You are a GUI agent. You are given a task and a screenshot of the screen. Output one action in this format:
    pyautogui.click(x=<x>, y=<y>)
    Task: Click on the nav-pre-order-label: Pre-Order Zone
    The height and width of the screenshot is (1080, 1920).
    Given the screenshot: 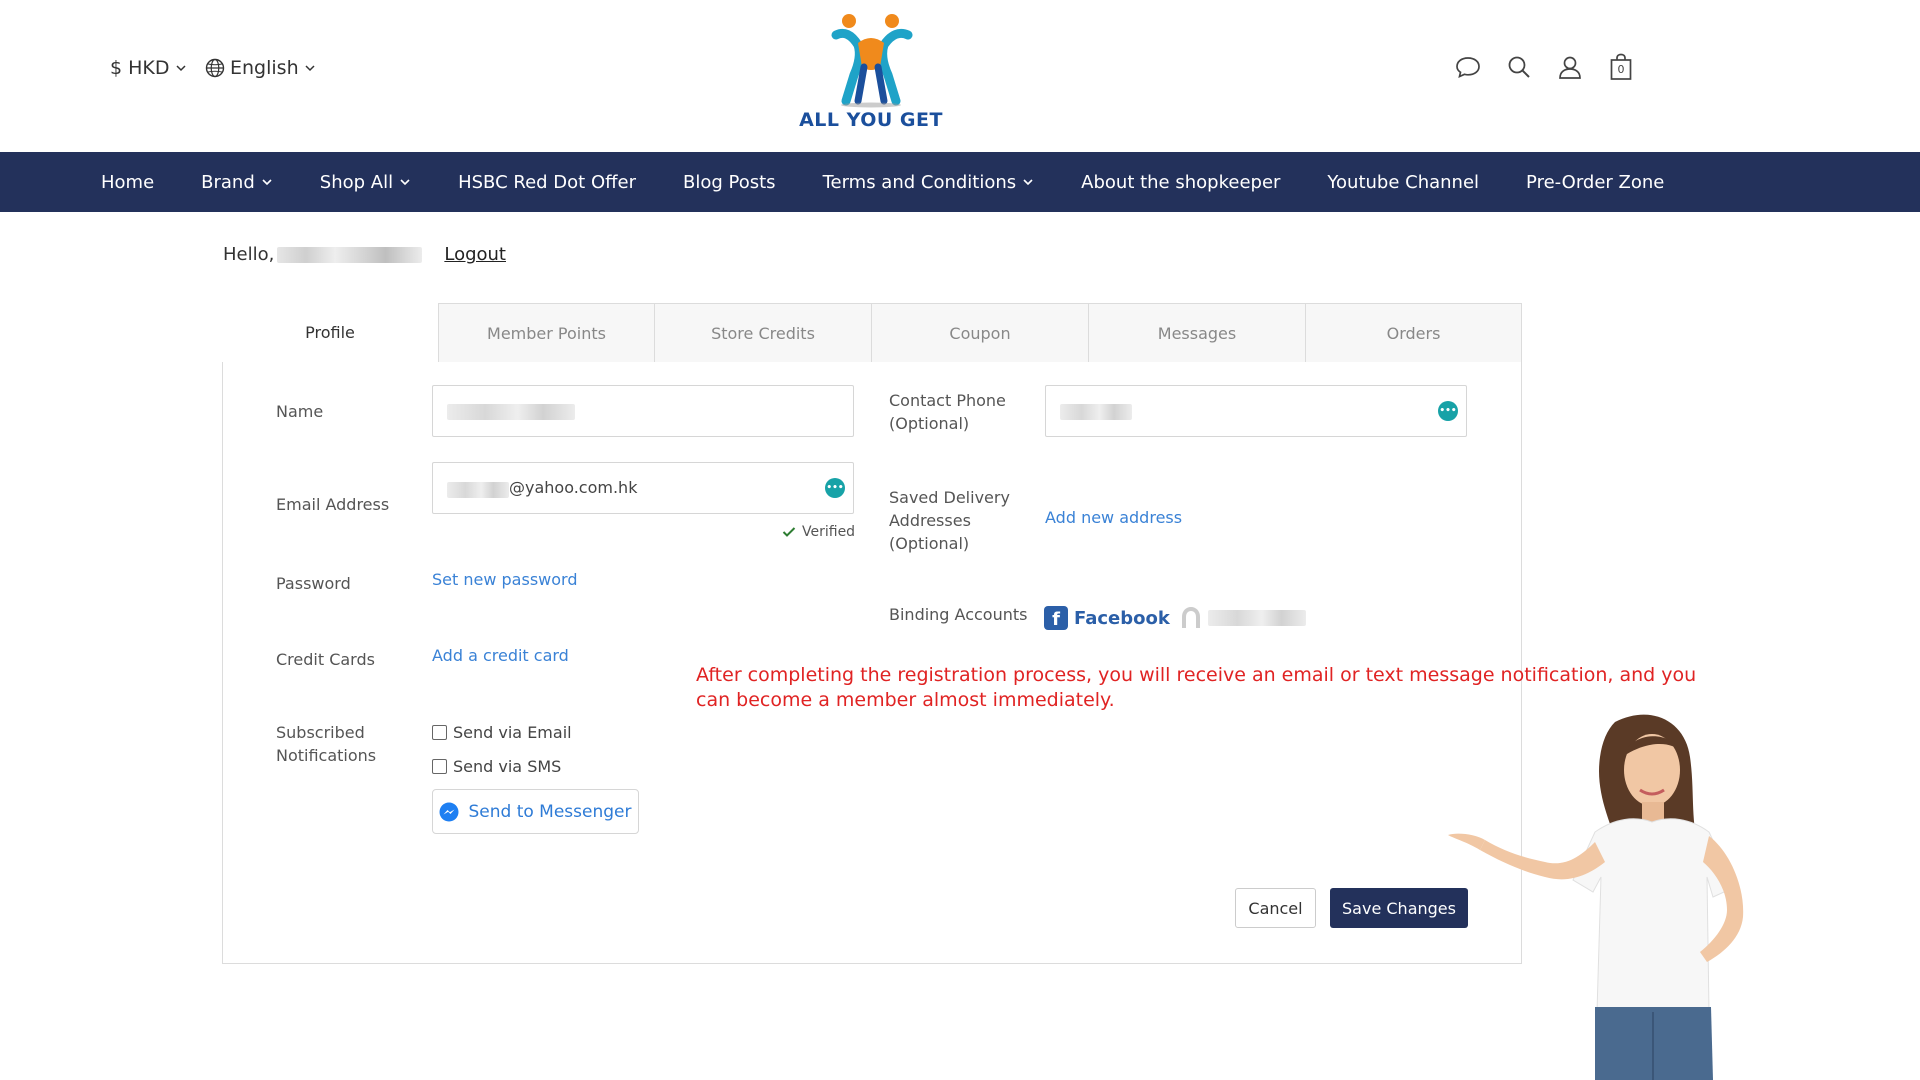 What is the action you would take?
    pyautogui.click(x=1595, y=182)
    